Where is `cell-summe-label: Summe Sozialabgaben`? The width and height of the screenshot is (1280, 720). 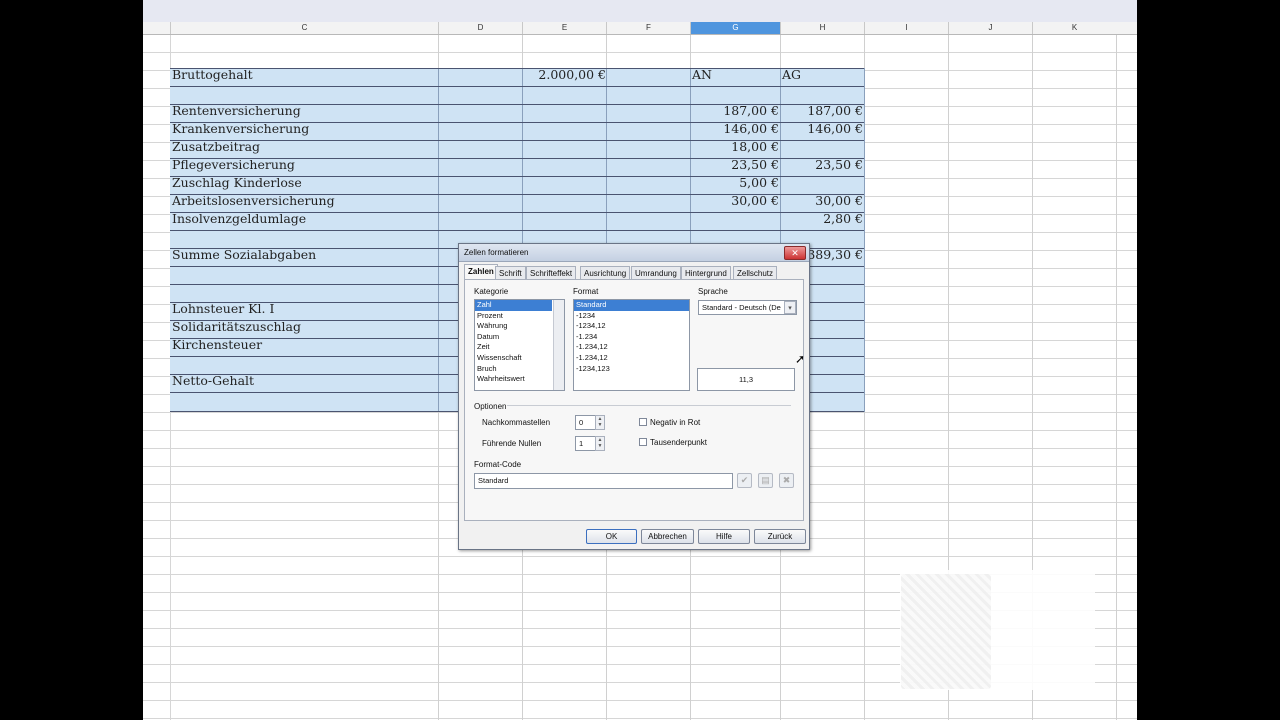
cell-summe-label: Summe Sozialabgaben is located at coordinates (244, 255).